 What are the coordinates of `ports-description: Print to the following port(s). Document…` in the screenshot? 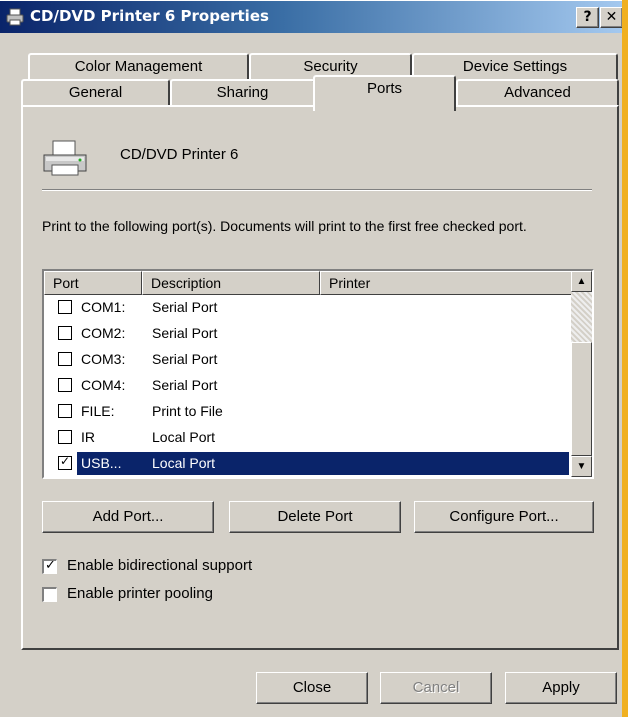 It's located at (284, 226).